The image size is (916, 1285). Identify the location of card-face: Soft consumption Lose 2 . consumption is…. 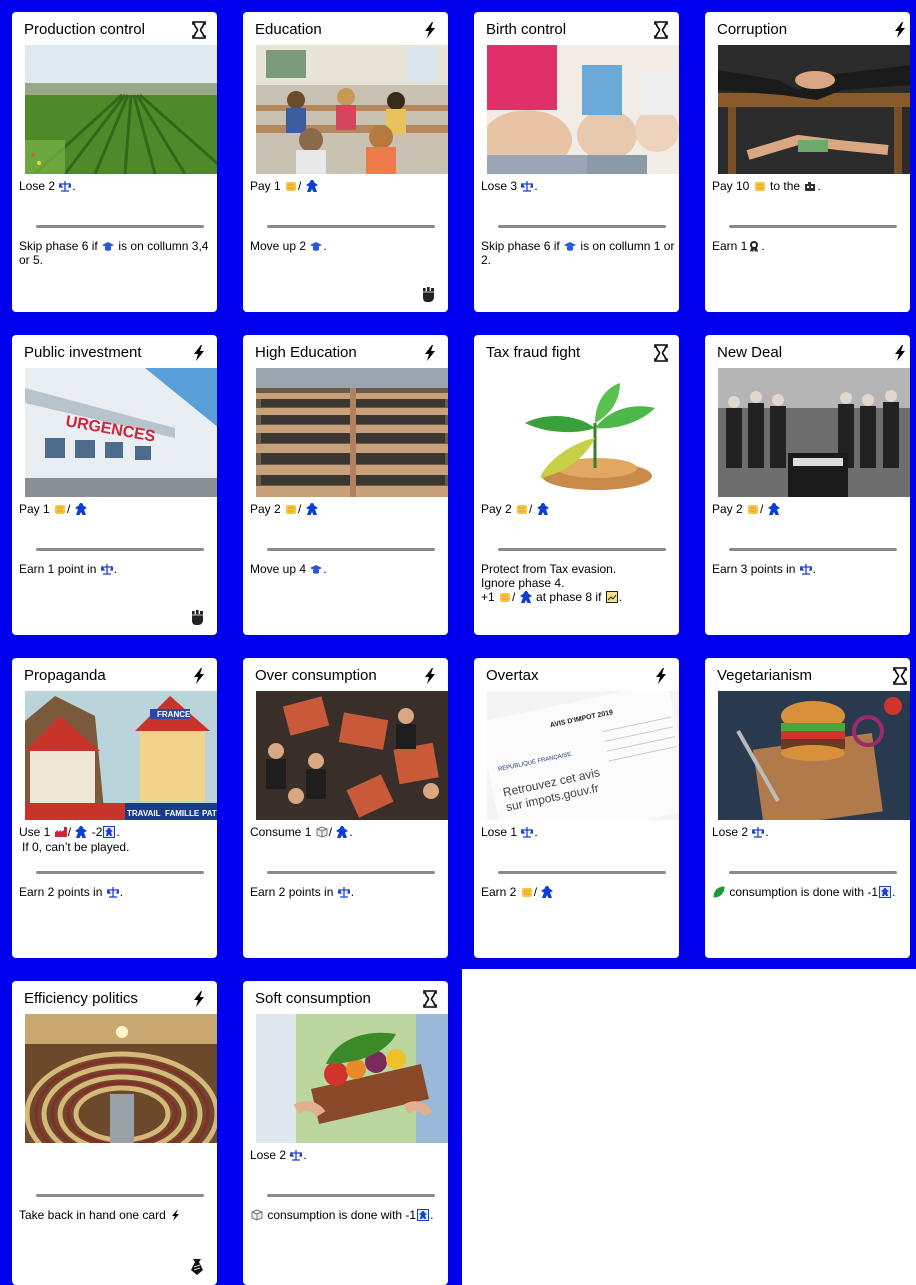
(345, 1133).